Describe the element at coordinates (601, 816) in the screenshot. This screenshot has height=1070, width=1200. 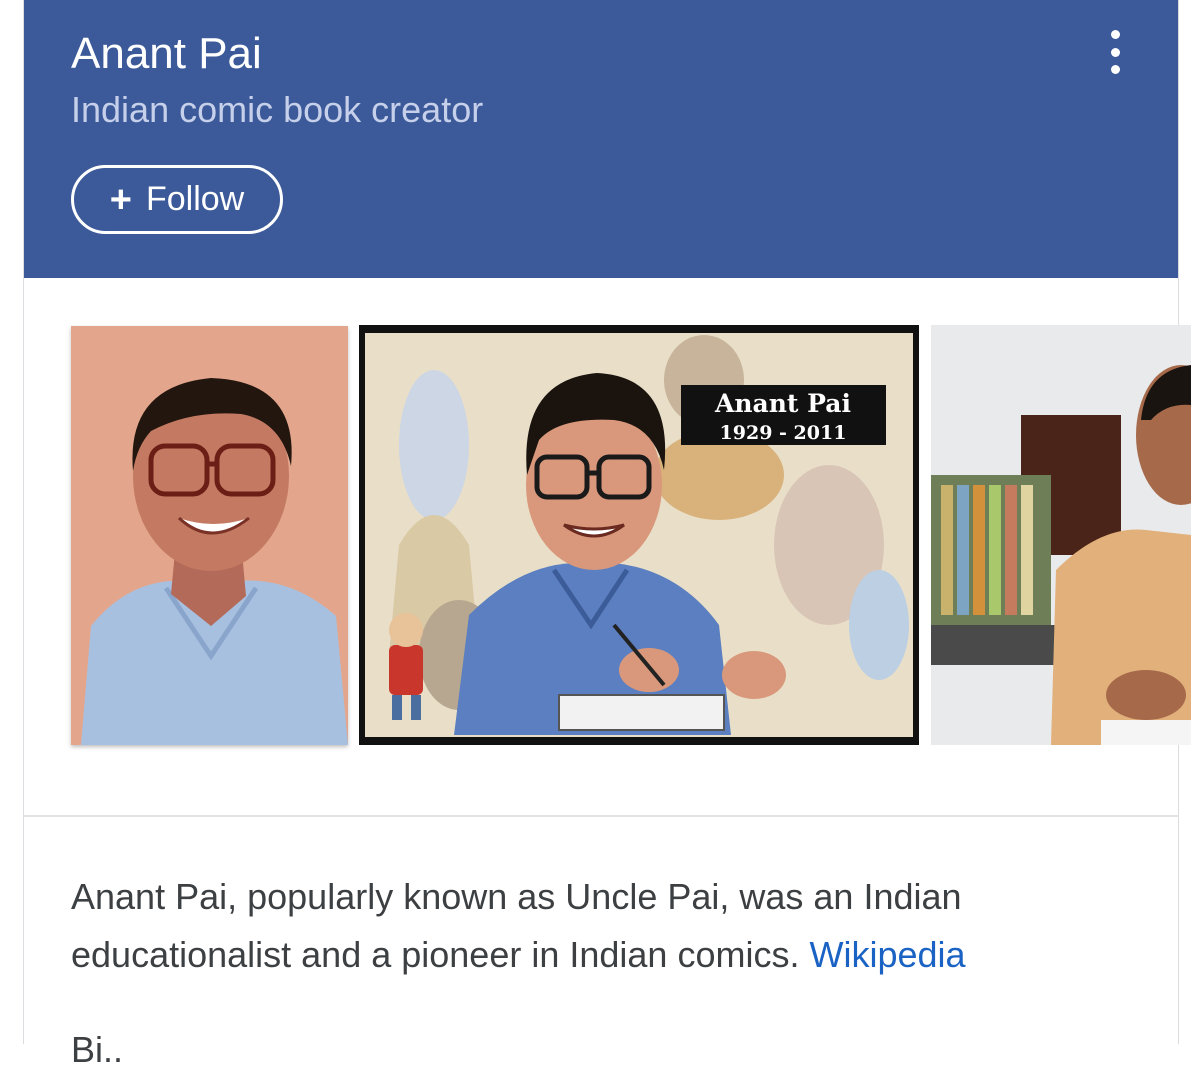
I see `section-divider` at that location.